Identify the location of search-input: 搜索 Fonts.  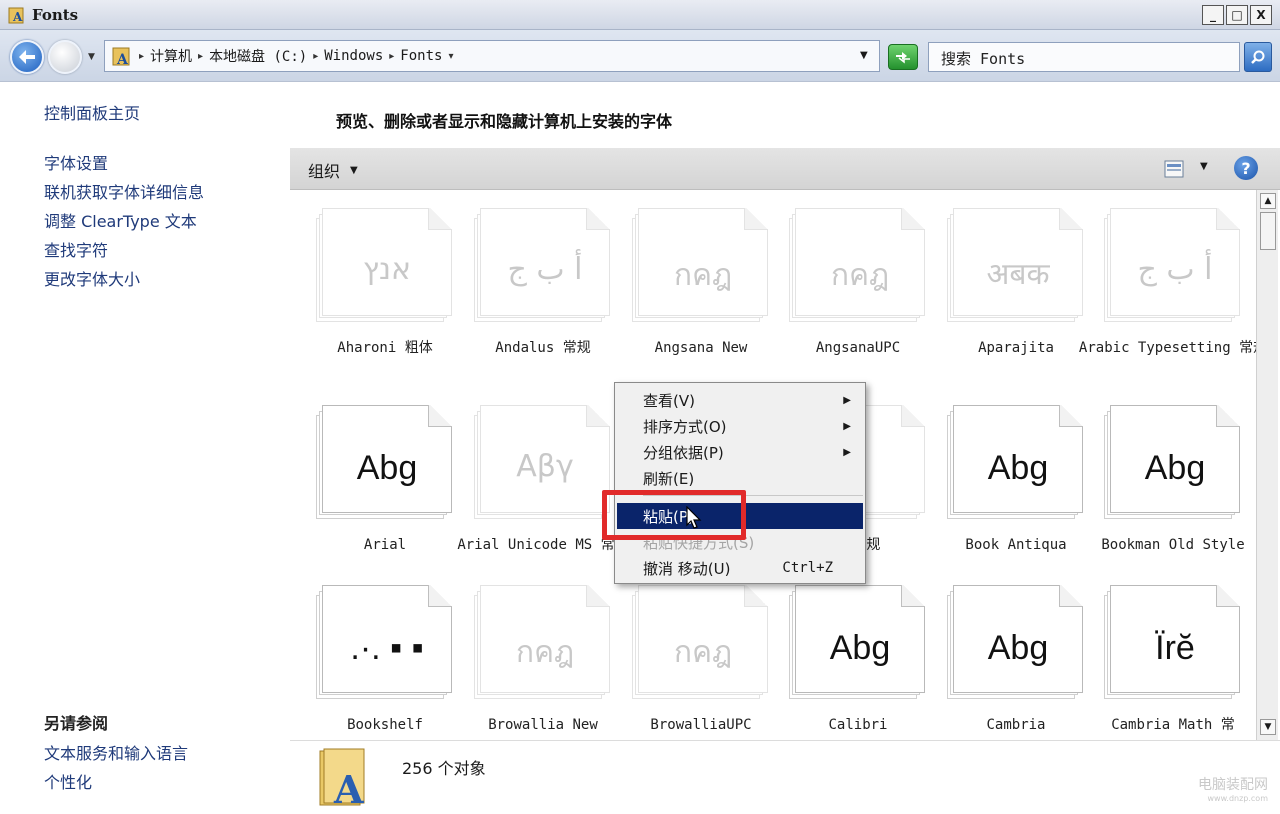
(1084, 57).